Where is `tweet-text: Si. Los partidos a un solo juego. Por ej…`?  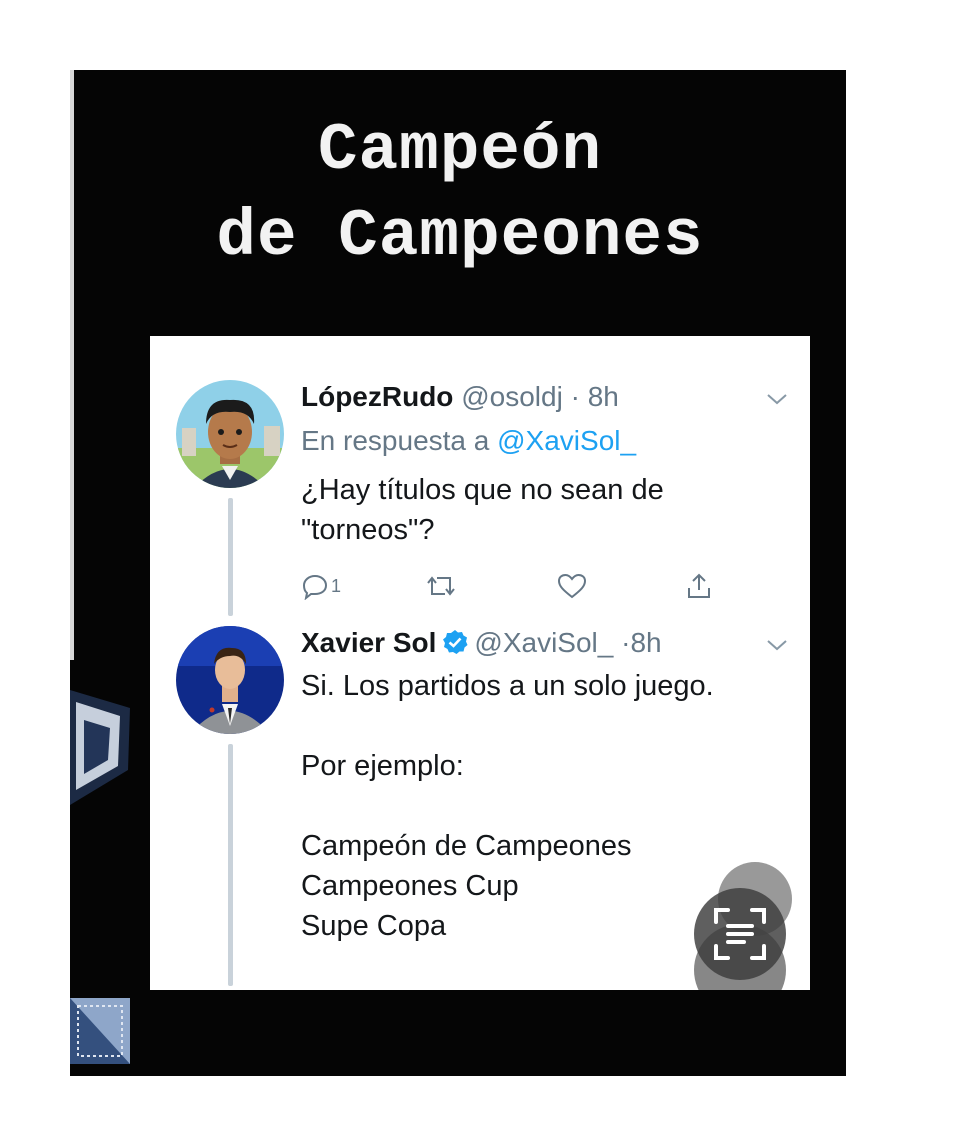
tweet-text: Si. Los partidos a un solo juego. Por ej… is located at coordinates (507, 806).